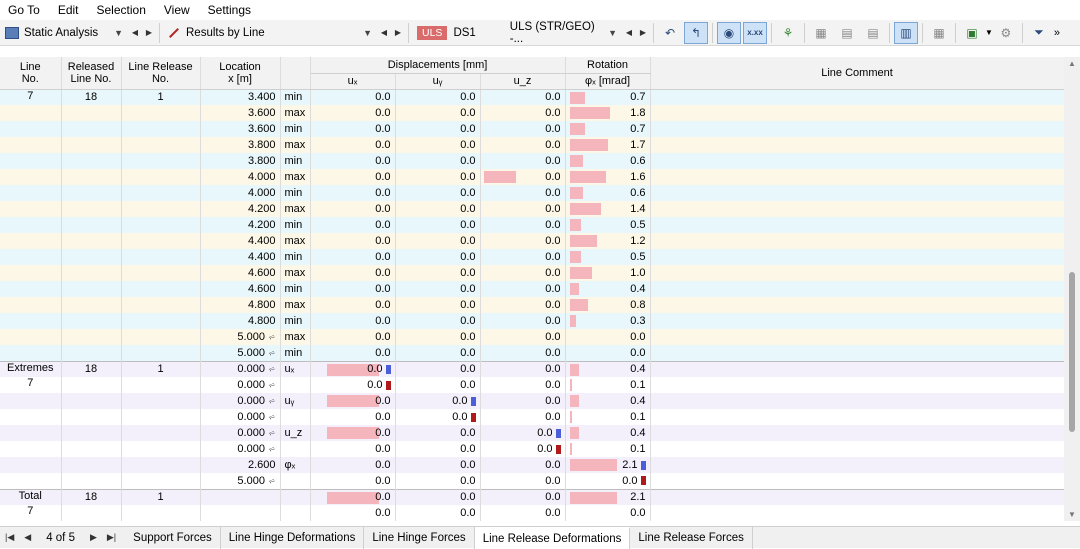 The height and width of the screenshot is (549, 1080). I want to click on table-row: 5.000 ⩫ min 0.0 0.0 0.0 0.0, so click(532, 353).